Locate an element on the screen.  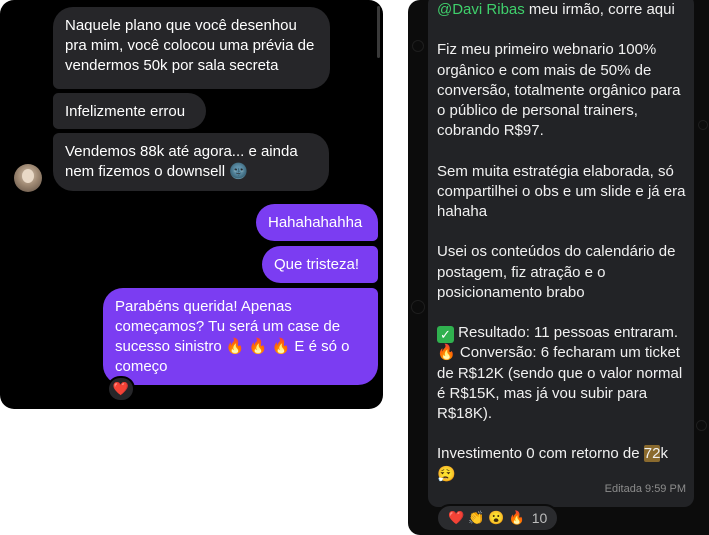
surprised-reaction-icon: 😮 is located at coordinates (496, 517).